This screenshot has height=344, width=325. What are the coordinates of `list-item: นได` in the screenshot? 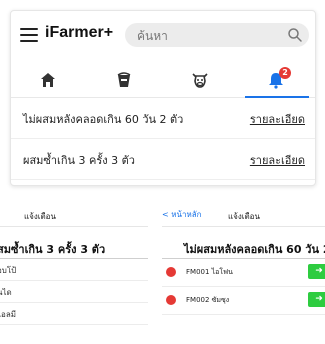 It's located at (6, 292).